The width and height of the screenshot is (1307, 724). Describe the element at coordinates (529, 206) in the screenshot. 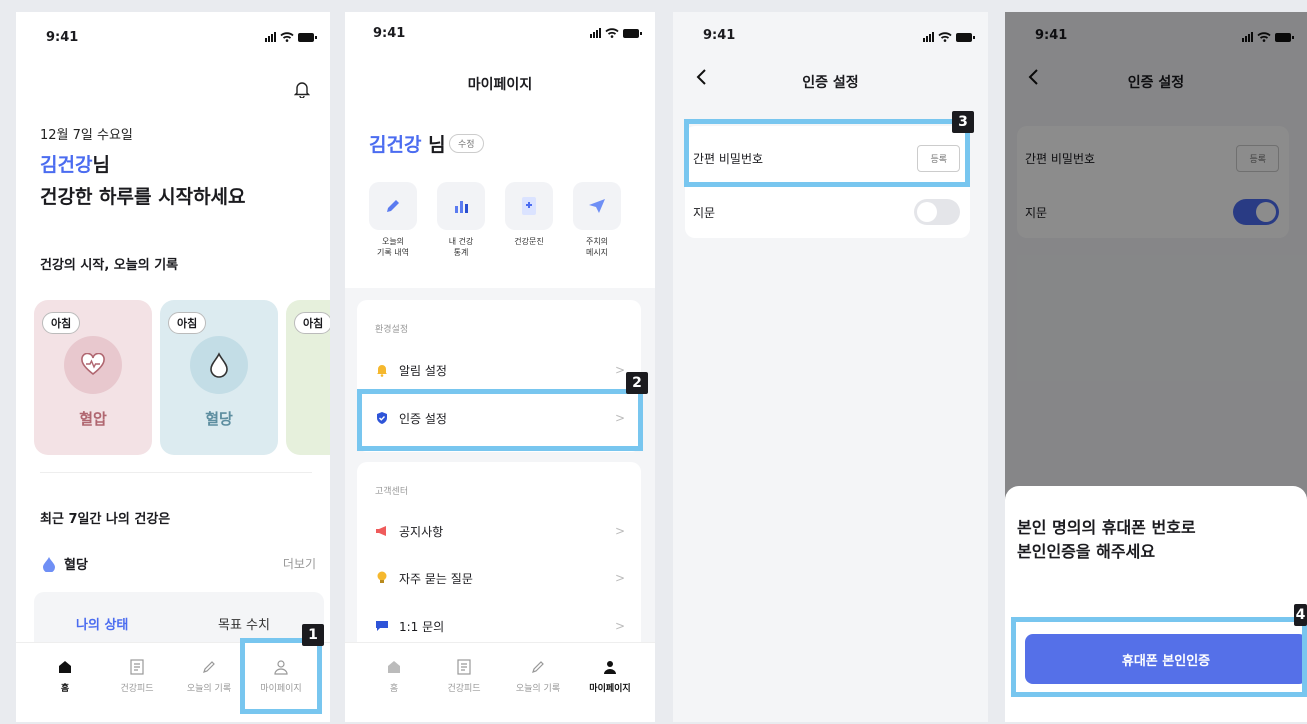

I see `document-plus-icon` at that location.